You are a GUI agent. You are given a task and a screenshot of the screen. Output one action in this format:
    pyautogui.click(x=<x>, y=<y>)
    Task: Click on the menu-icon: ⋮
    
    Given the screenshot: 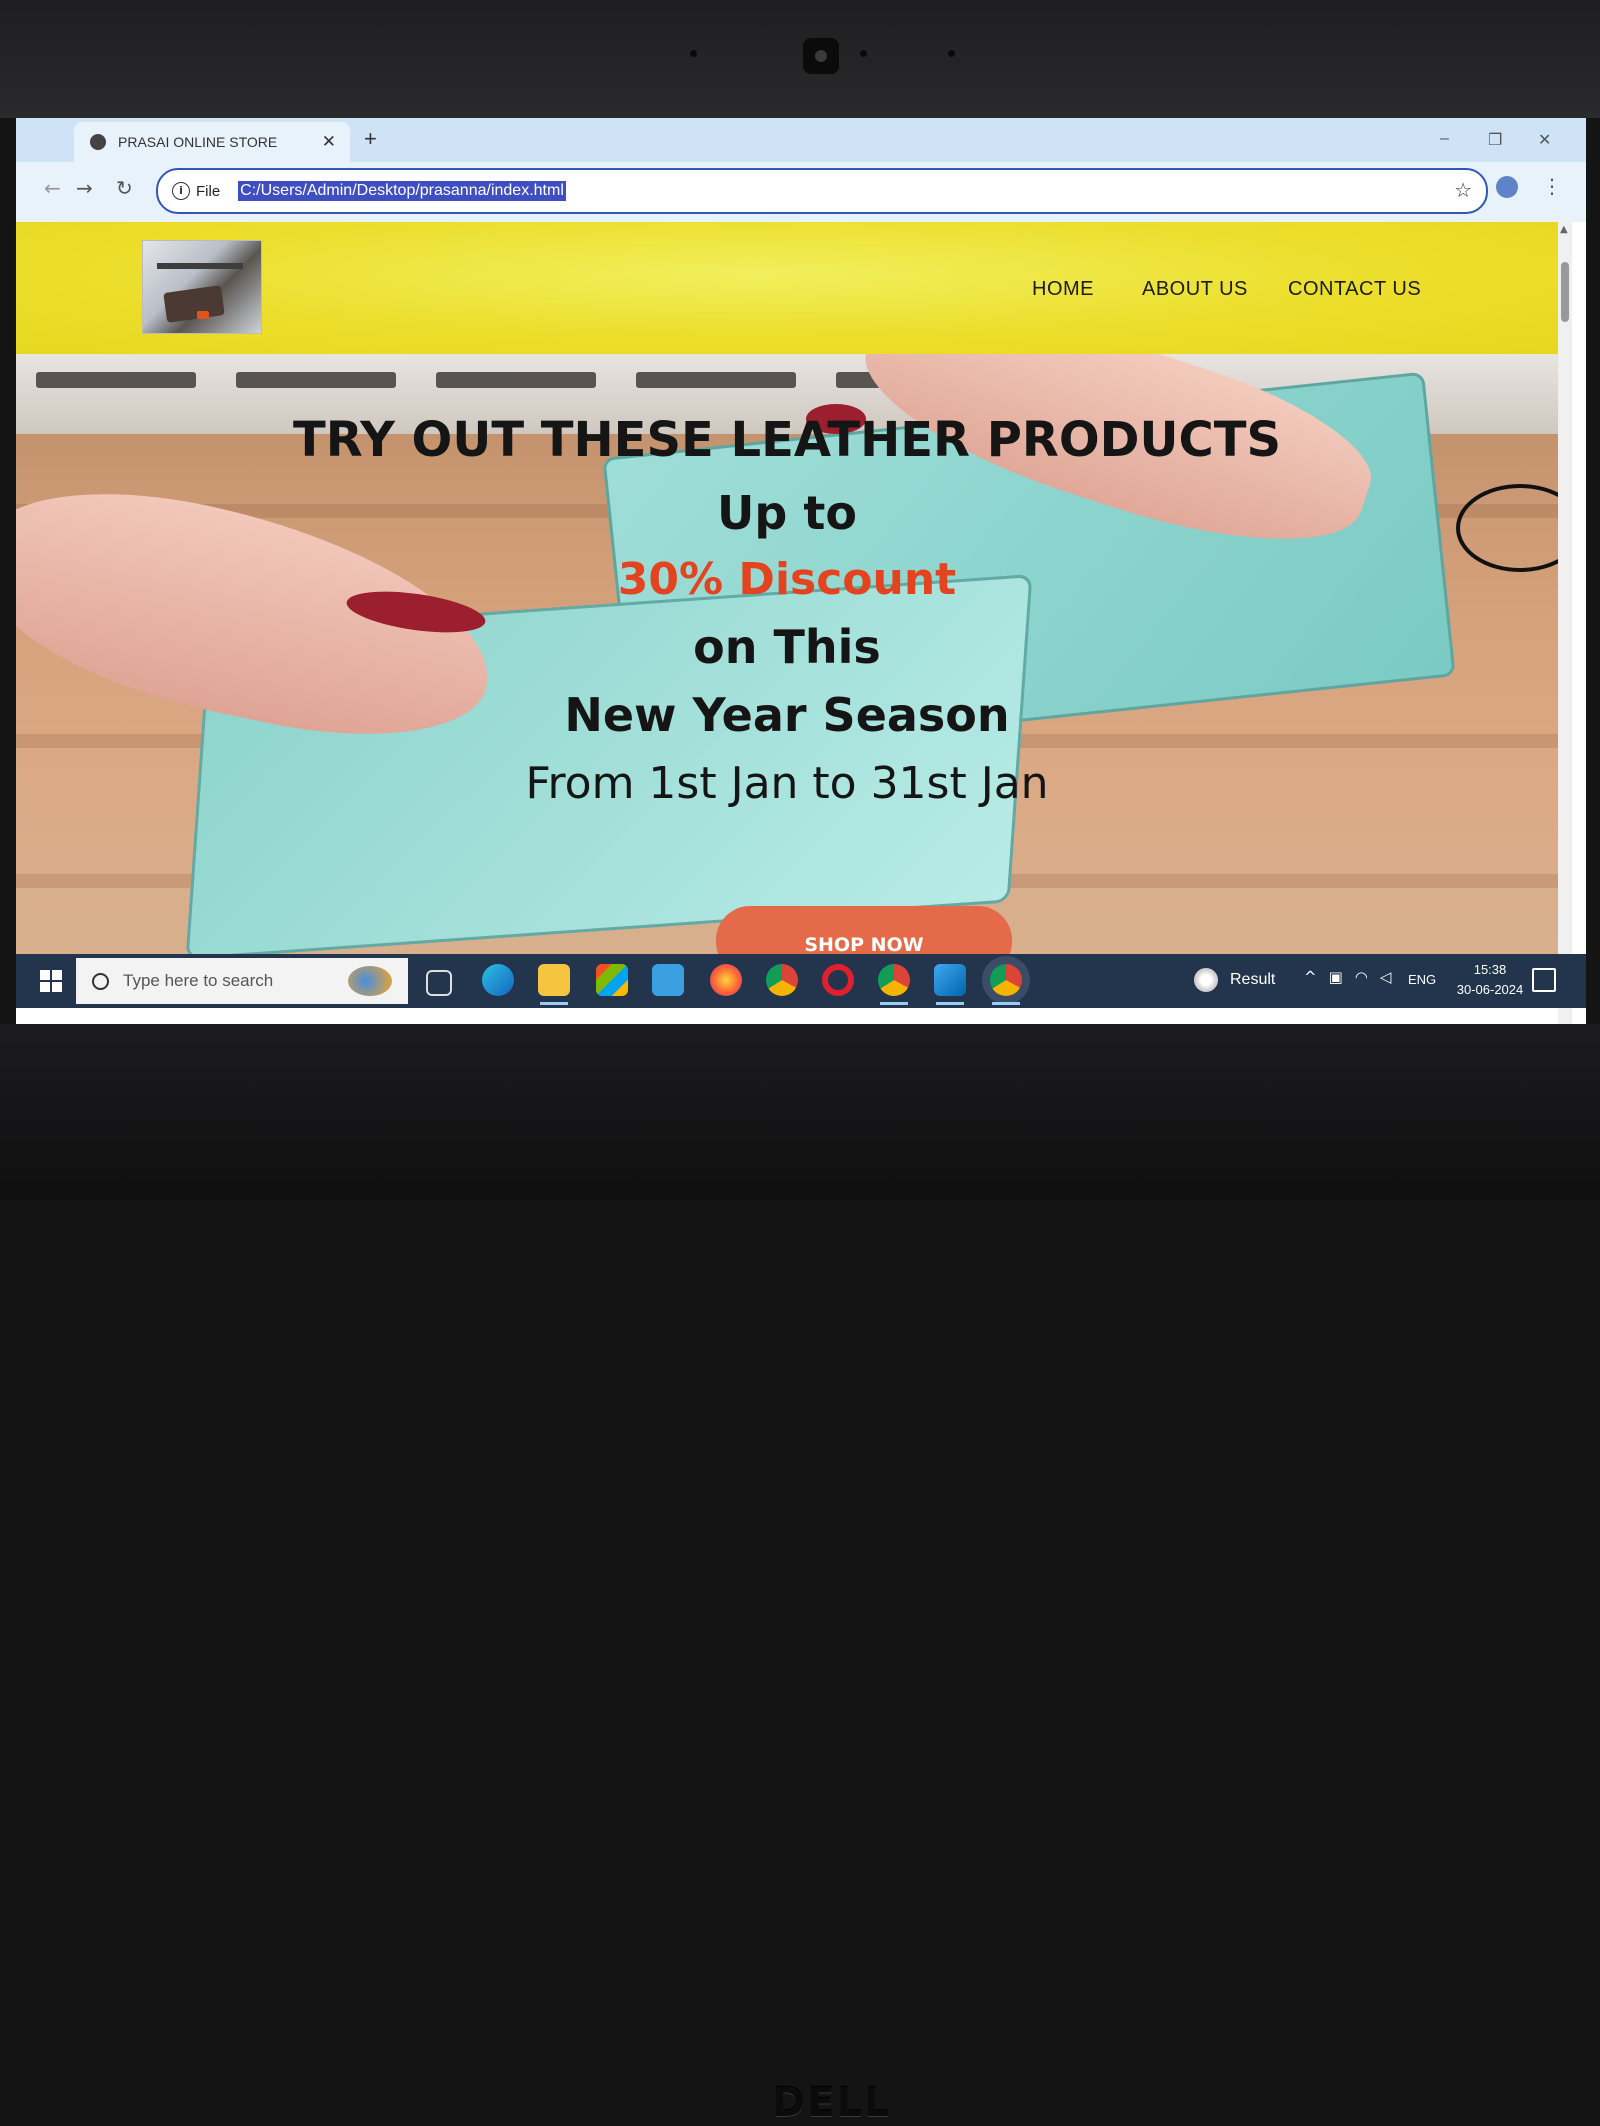 What is the action you would take?
    pyautogui.click(x=1552, y=186)
    